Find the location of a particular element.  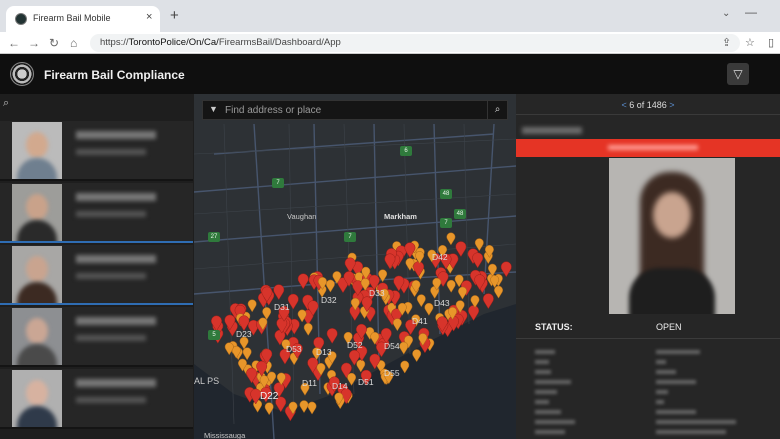

detail-person-name is located at coordinates (552, 130).